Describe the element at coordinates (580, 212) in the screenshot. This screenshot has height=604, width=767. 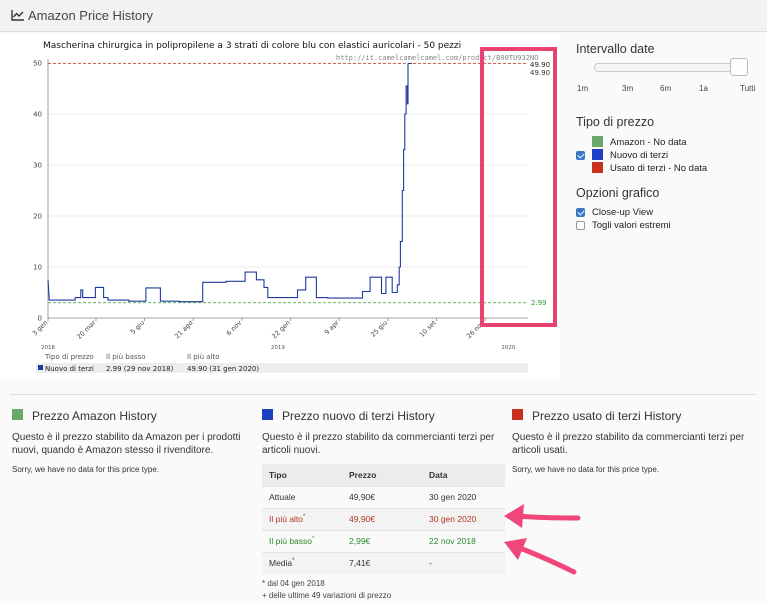
I see `close-up-checkbox` at that location.